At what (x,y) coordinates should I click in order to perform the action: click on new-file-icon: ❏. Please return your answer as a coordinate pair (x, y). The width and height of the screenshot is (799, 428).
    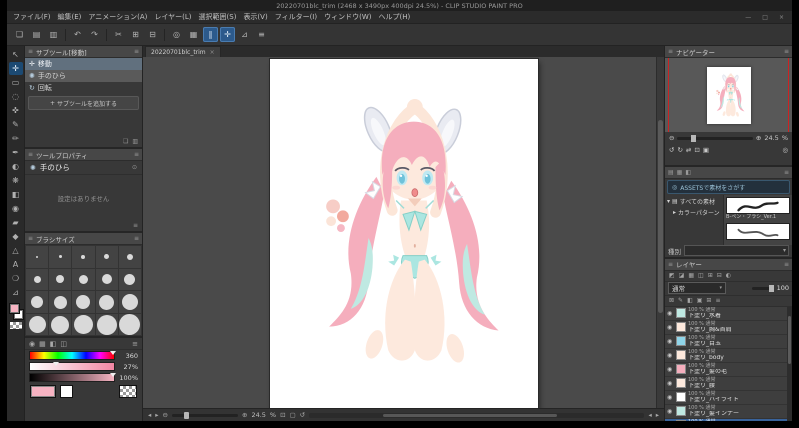
    Looking at the image, I should click on (19, 34).